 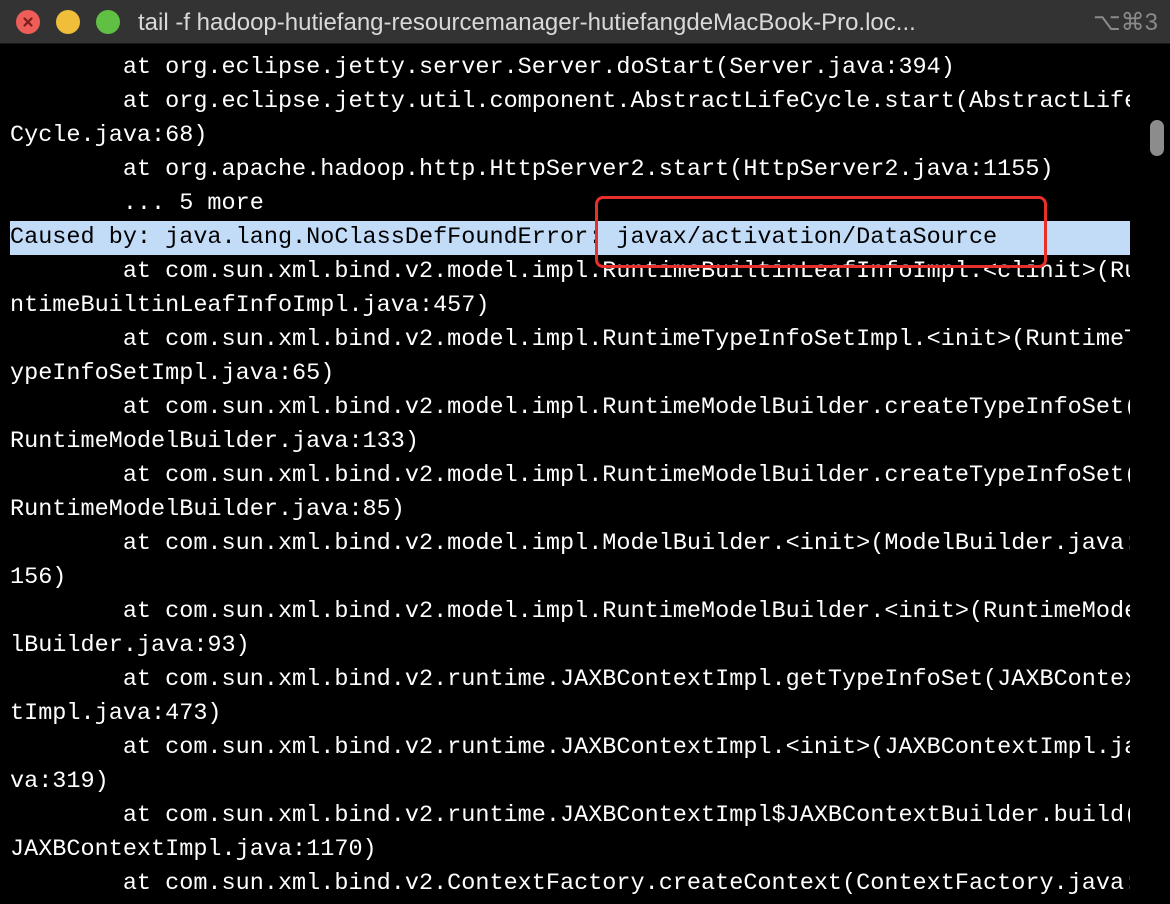 I want to click on terminal-line: ntimeBuiltinLeafInfoImpl.java:457), so click(x=250, y=305).